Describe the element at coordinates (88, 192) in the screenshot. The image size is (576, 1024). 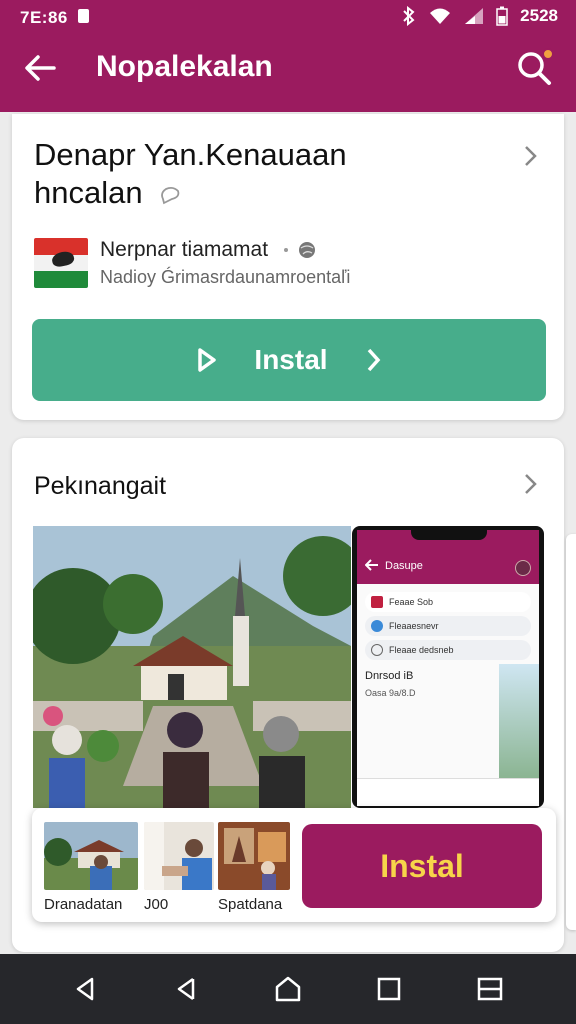
I see `app-title-line2: hncalan` at that location.